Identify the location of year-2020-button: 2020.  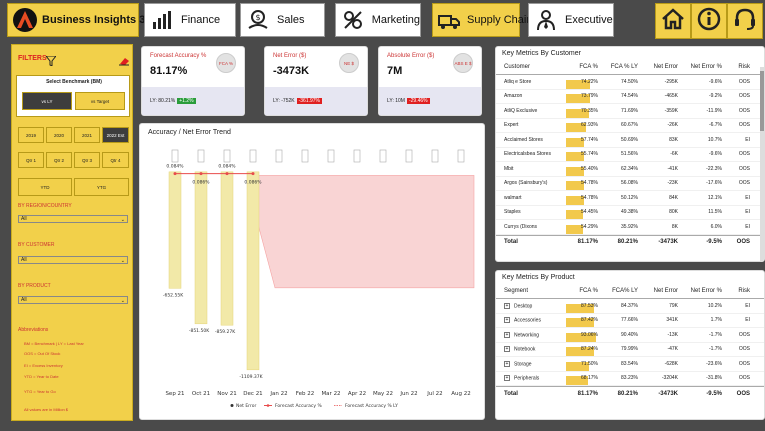
(59, 135).